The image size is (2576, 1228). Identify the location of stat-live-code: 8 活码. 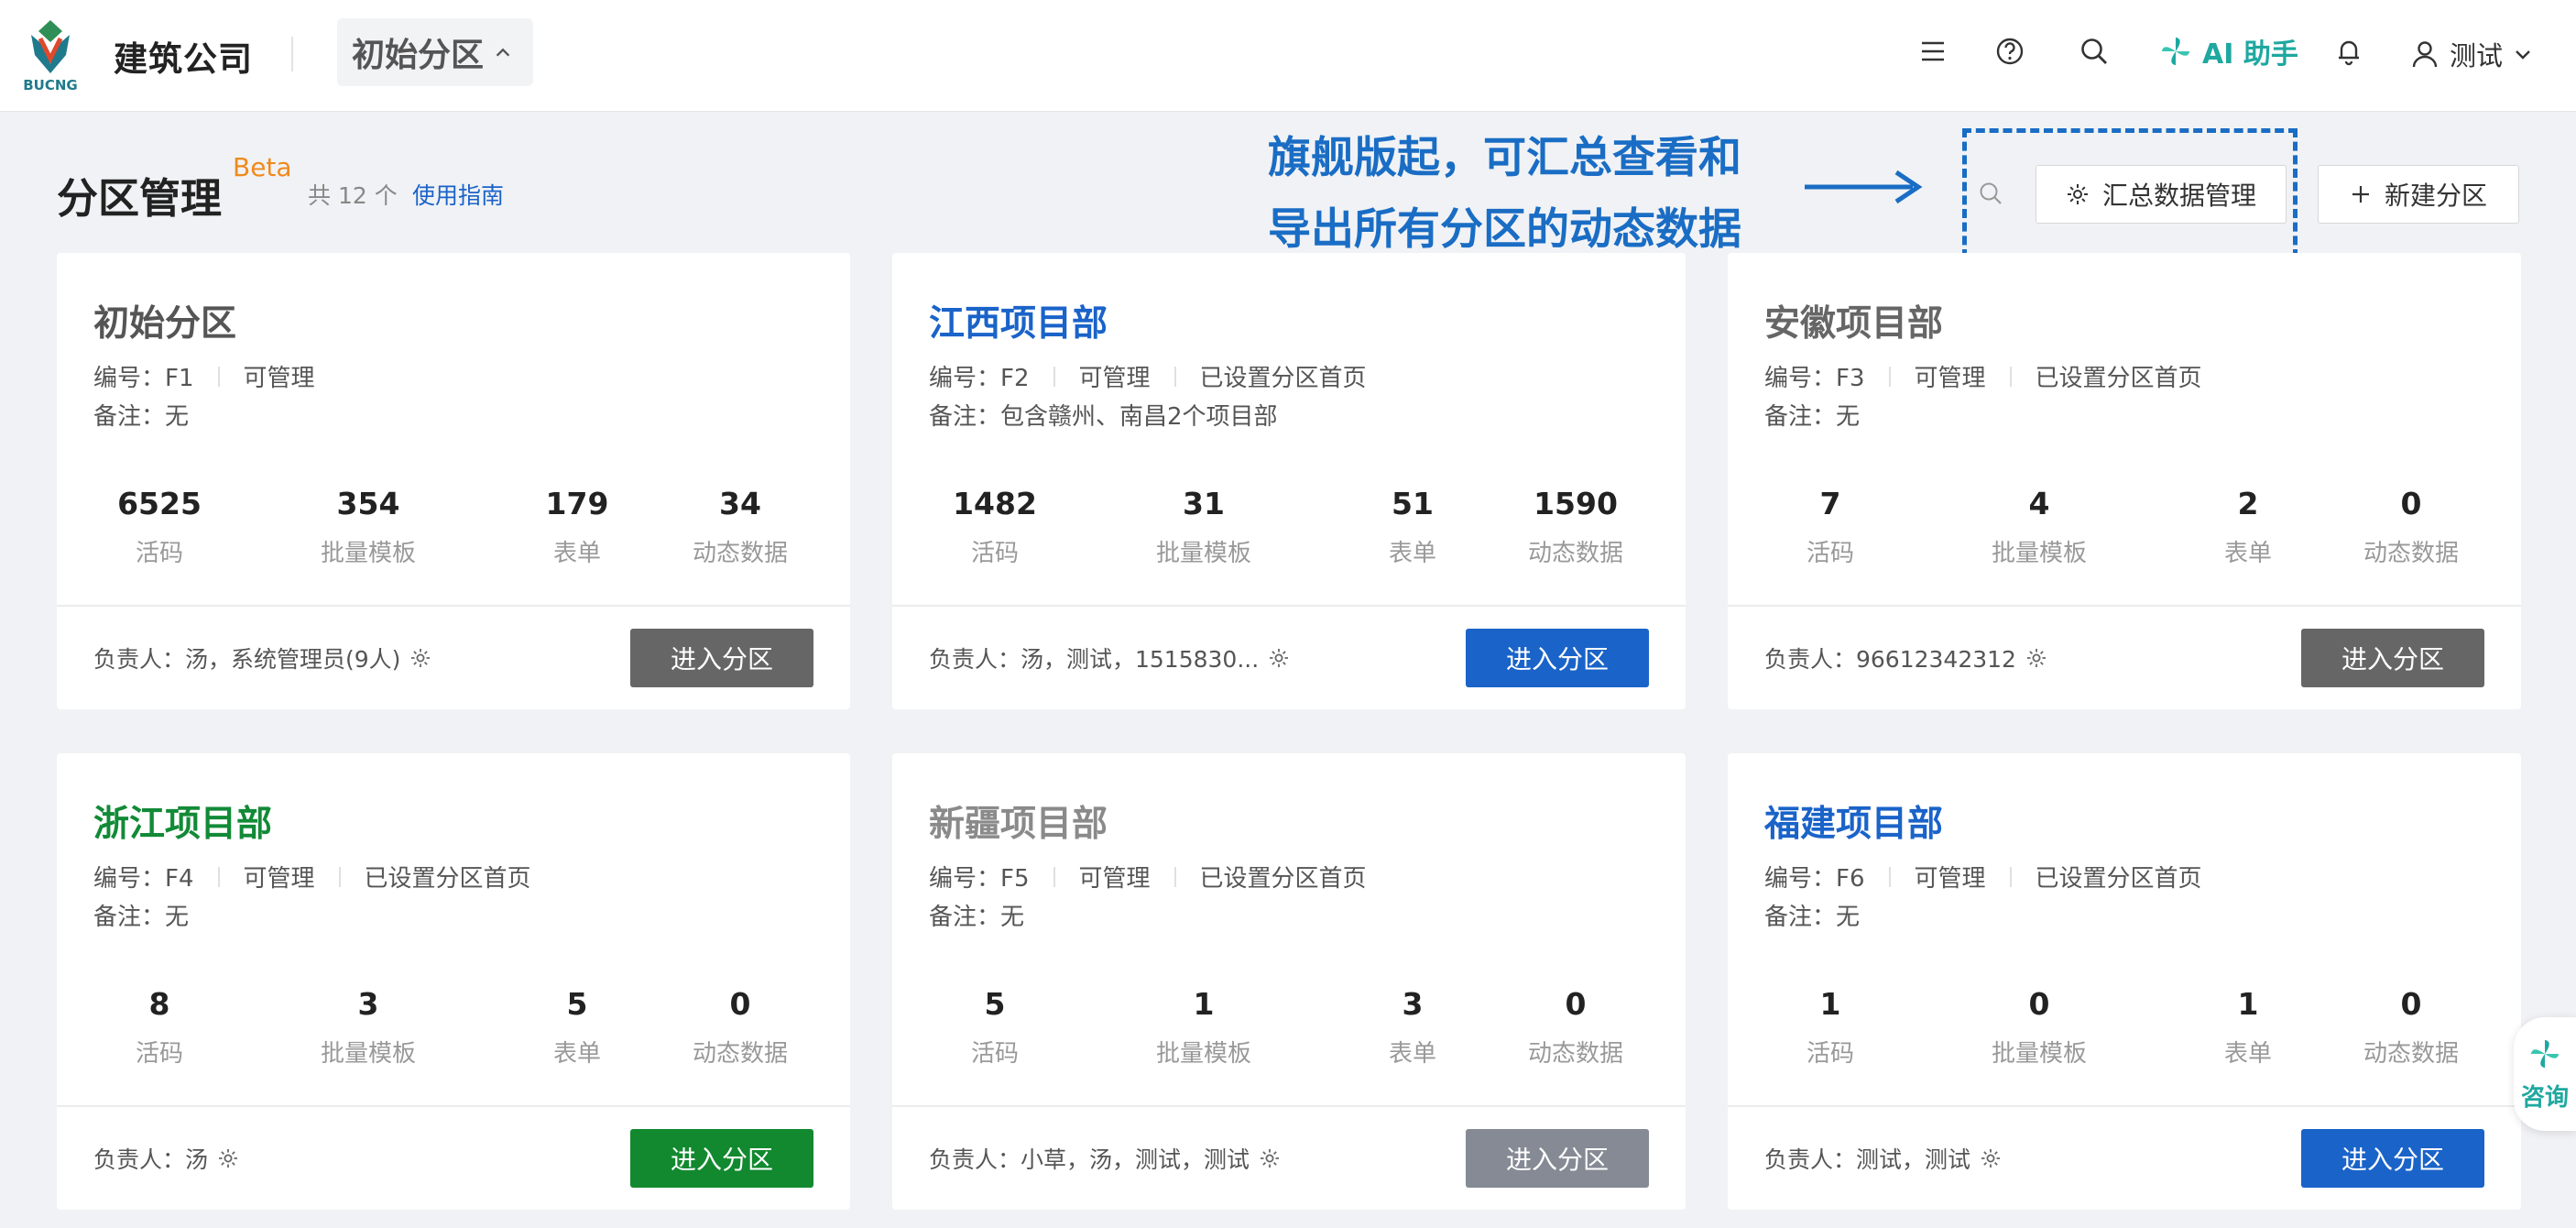
(160, 1027).